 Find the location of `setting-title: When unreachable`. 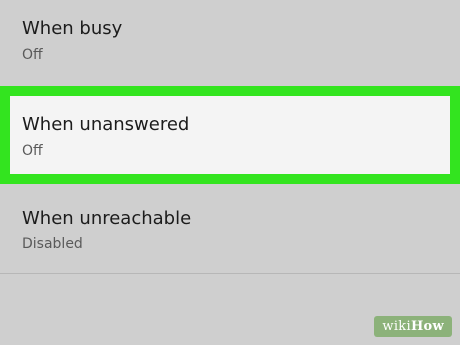

setting-title: When unreachable is located at coordinates (107, 218).